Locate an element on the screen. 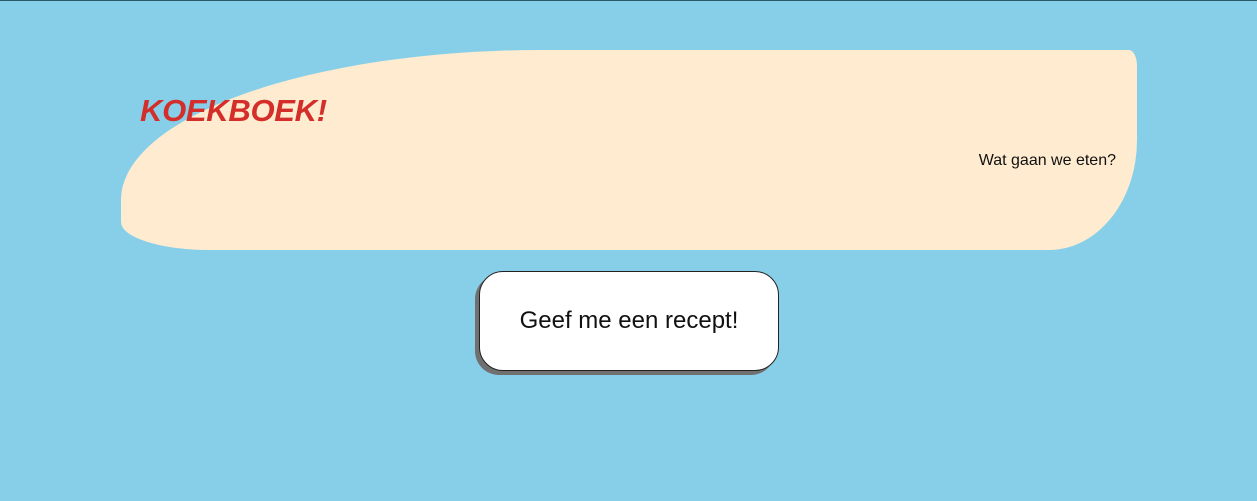  top-border is located at coordinates (628, 0).